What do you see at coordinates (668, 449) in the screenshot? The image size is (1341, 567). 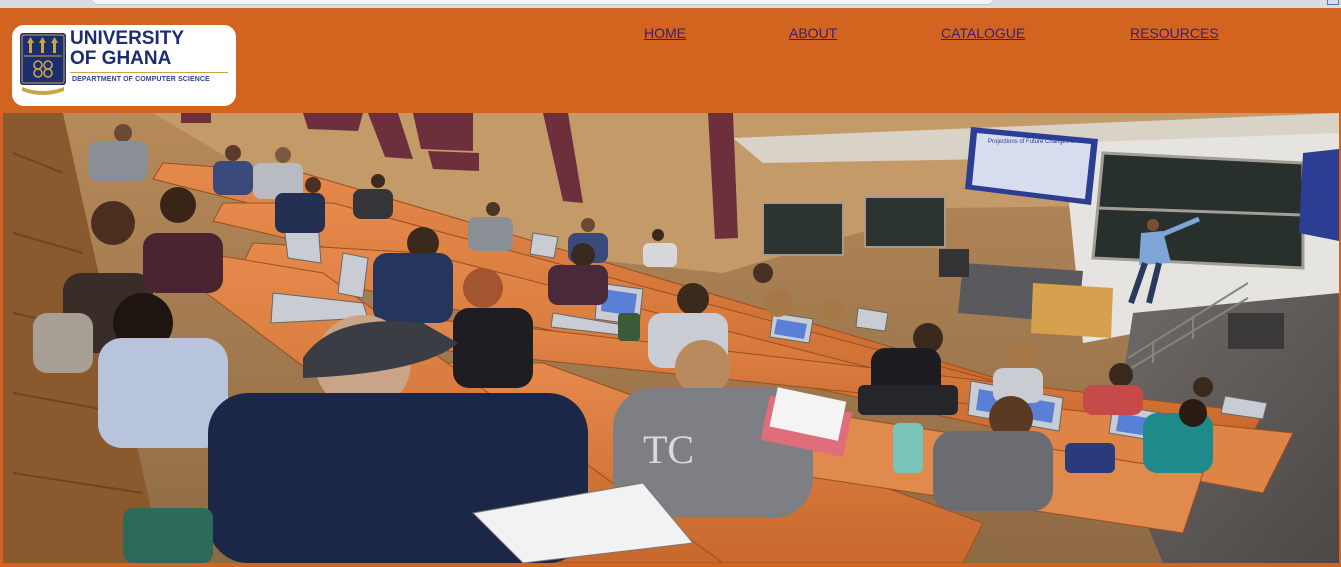 I see `svg-text: TC` at bounding box center [668, 449].